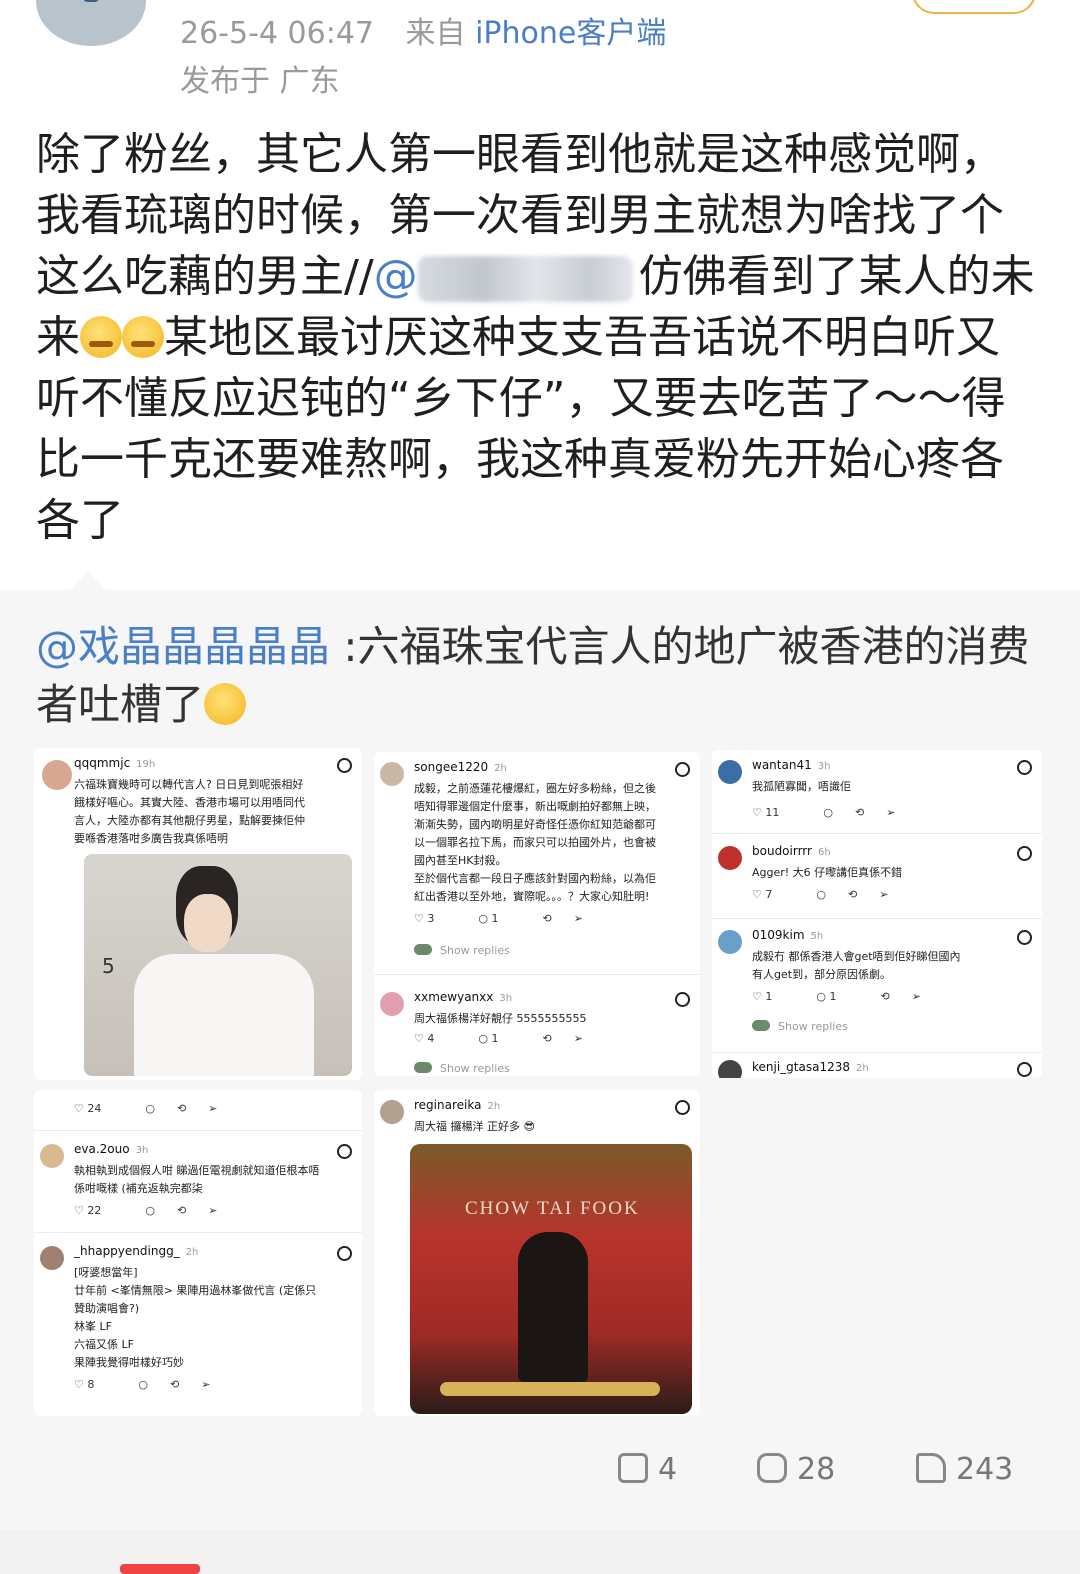 The height and width of the screenshot is (1574, 1080). What do you see at coordinates (834, 812) in the screenshot?
I see `comment-actions: ♡ 11 ○ ⟲ ➢` at bounding box center [834, 812].